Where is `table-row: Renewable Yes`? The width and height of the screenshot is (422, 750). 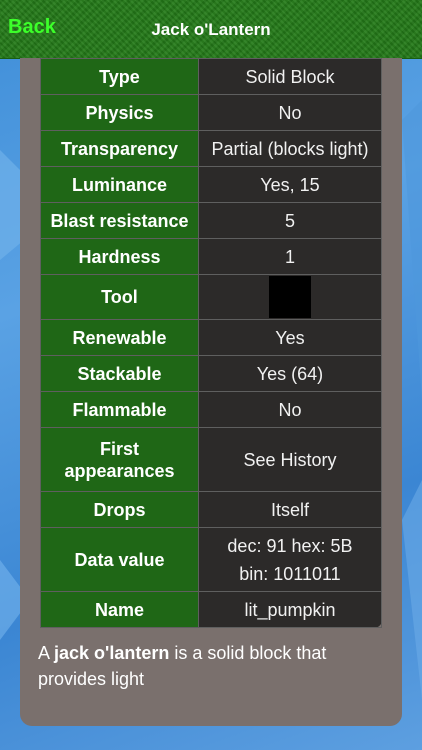
table-row: Renewable Yes is located at coordinates (211, 337).